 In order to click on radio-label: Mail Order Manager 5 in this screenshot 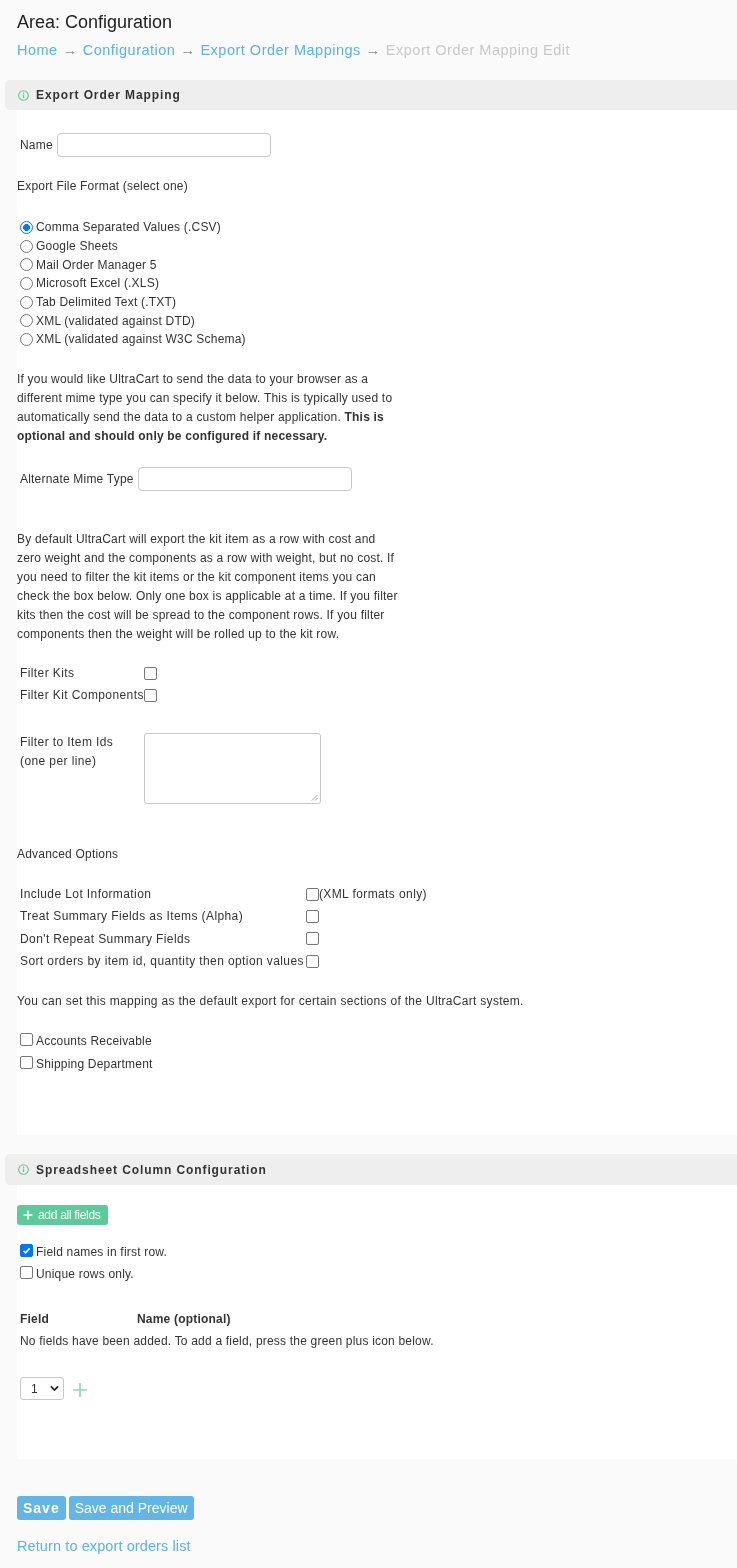, I will do `click(96, 264)`.